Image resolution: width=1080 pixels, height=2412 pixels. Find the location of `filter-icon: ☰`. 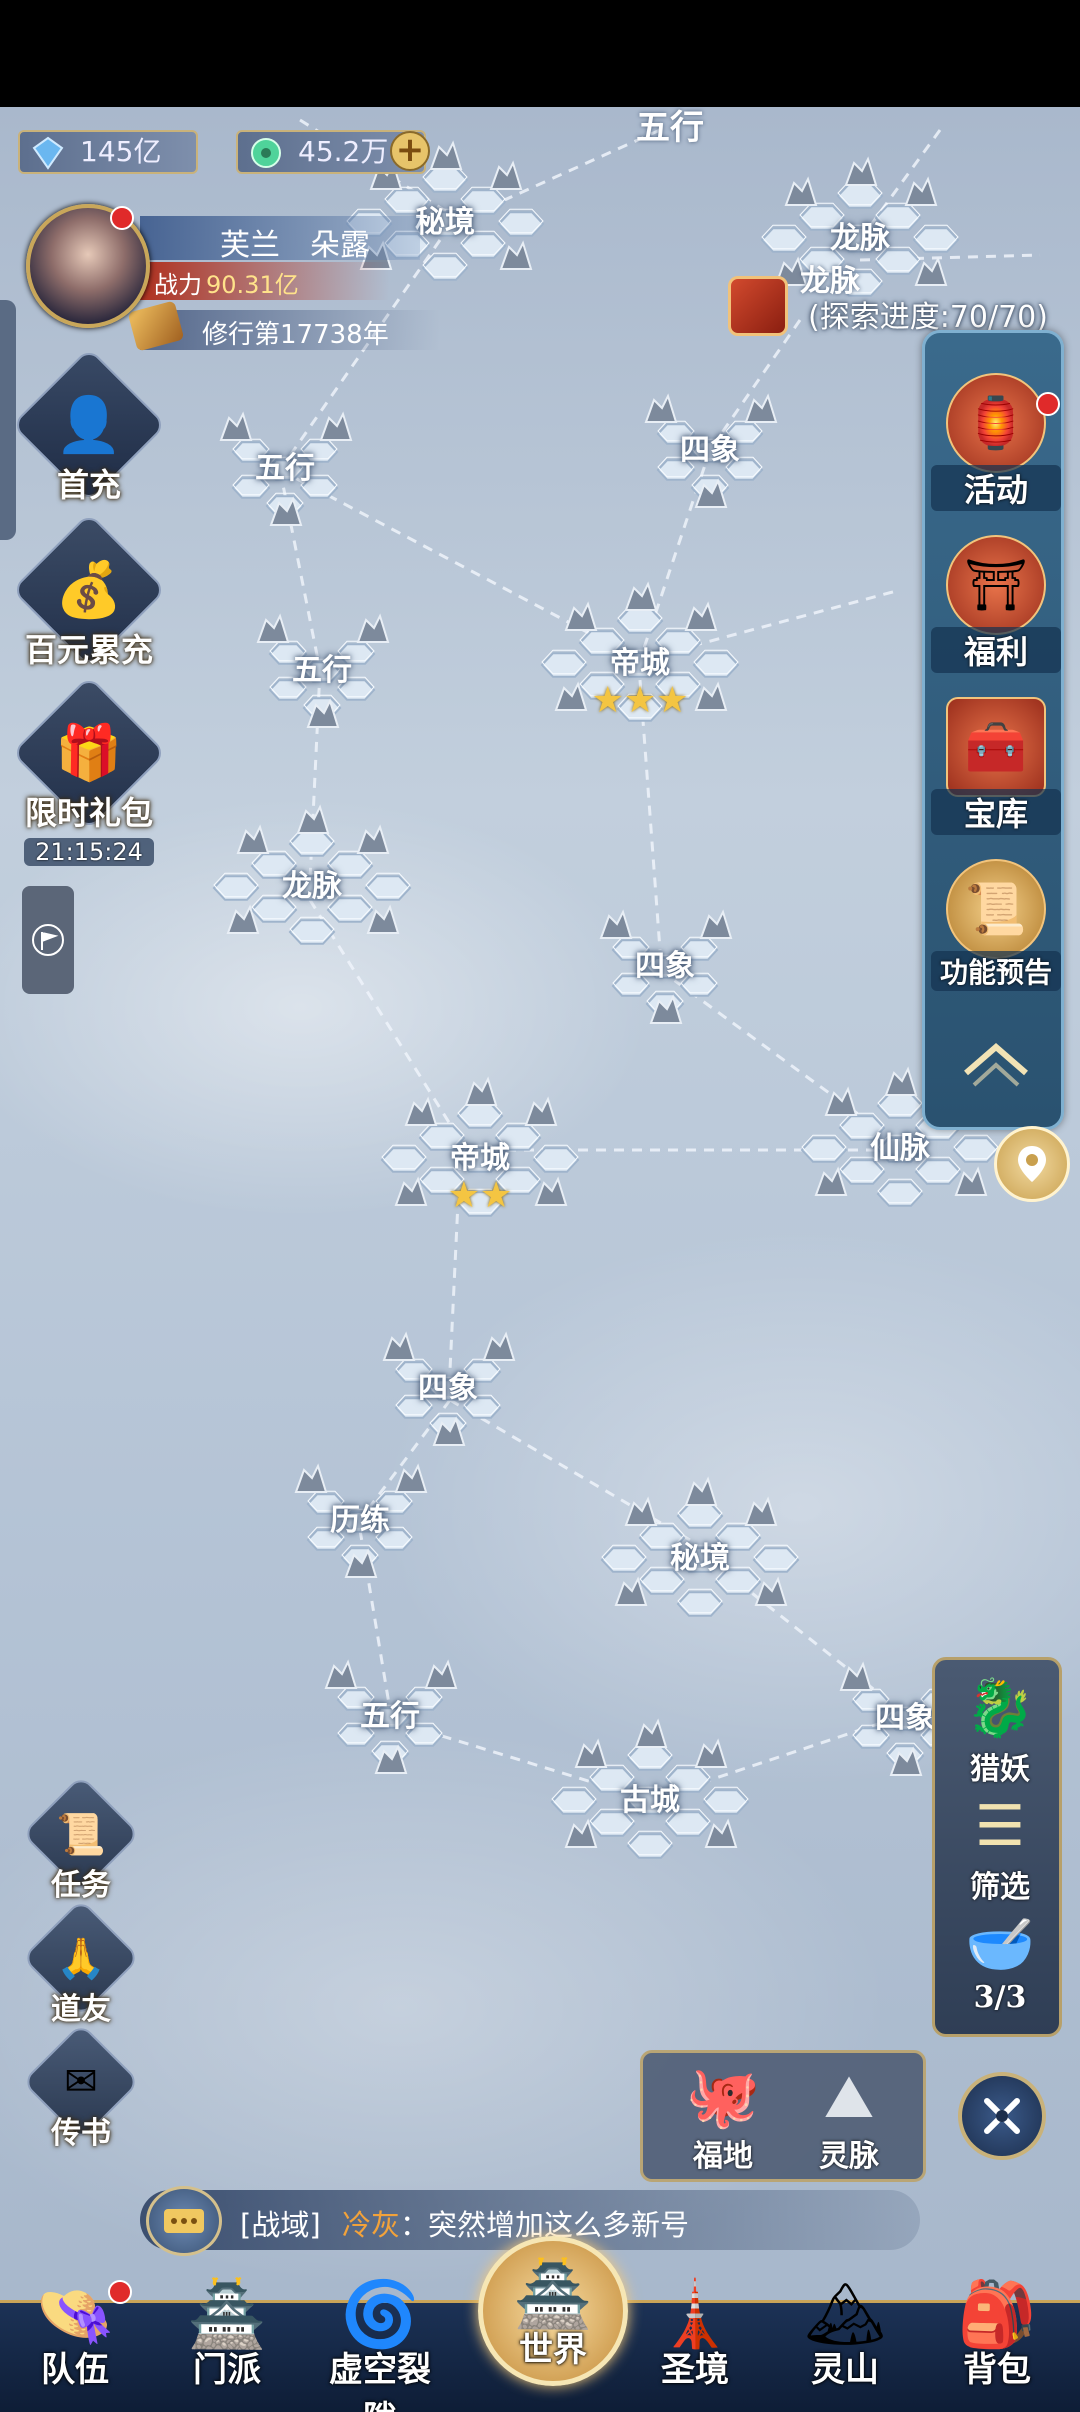

filter-icon: ☰ is located at coordinates (1000, 1826).